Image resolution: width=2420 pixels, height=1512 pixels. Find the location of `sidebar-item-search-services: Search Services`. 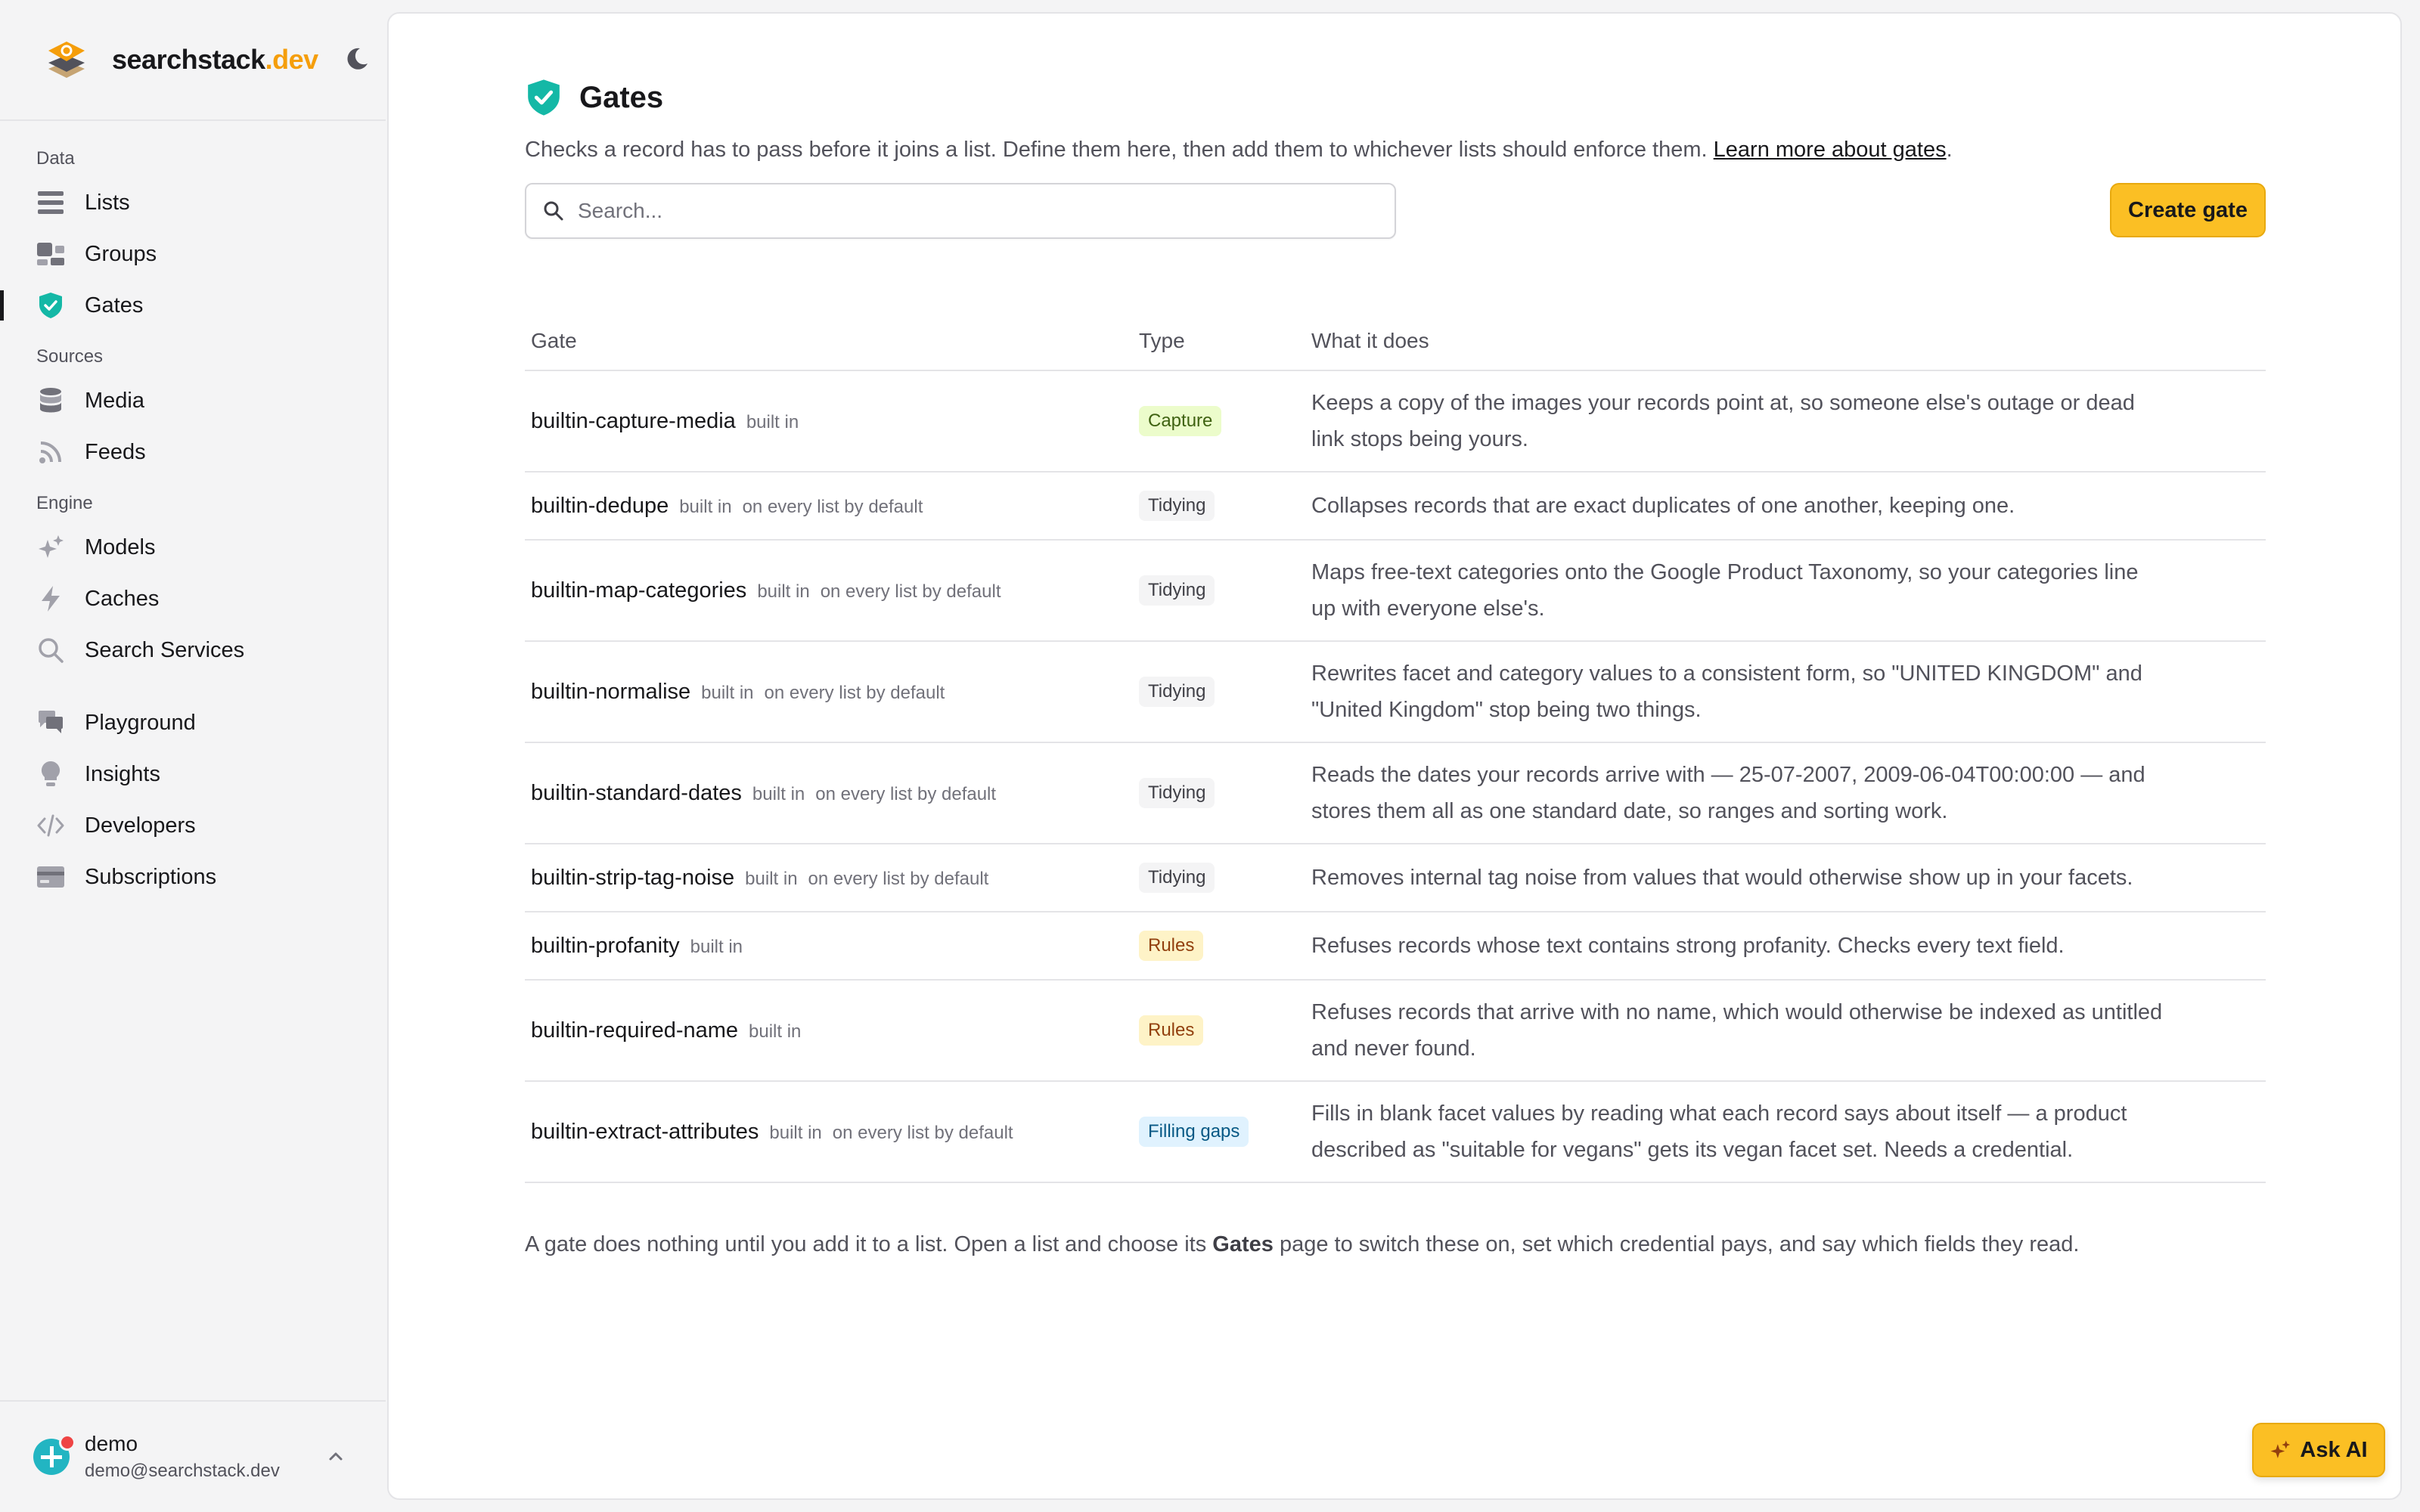

sidebar-item-search-services: Search Services is located at coordinates (193, 650).